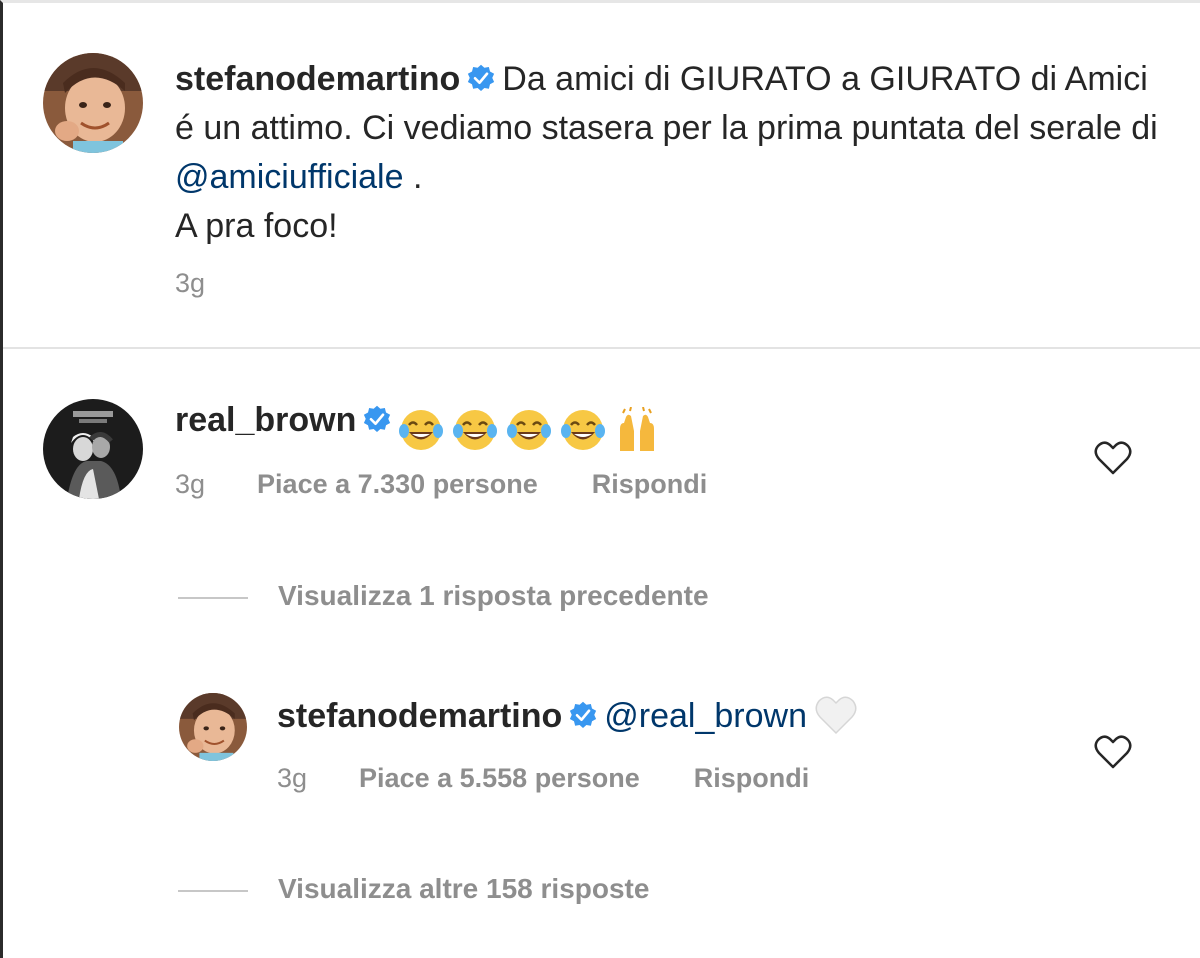 This screenshot has width=1200, height=958. I want to click on white-heart-icon, so click(836, 715).